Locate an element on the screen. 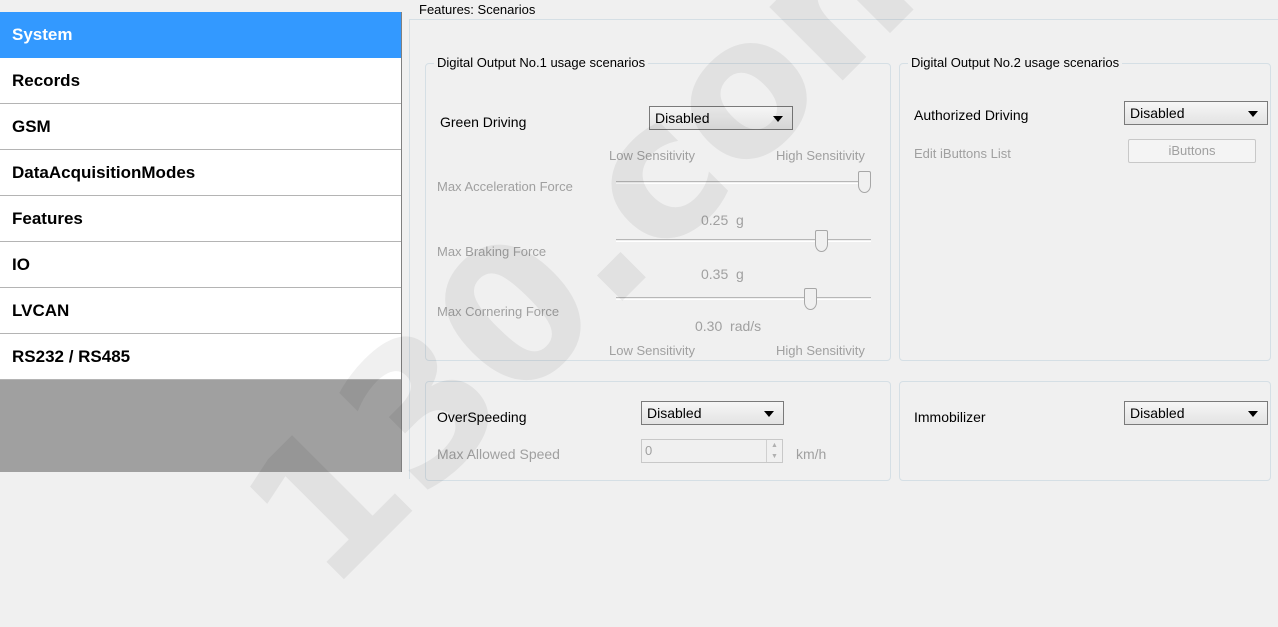  green-driving-value: Disabled is located at coordinates (682, 118).